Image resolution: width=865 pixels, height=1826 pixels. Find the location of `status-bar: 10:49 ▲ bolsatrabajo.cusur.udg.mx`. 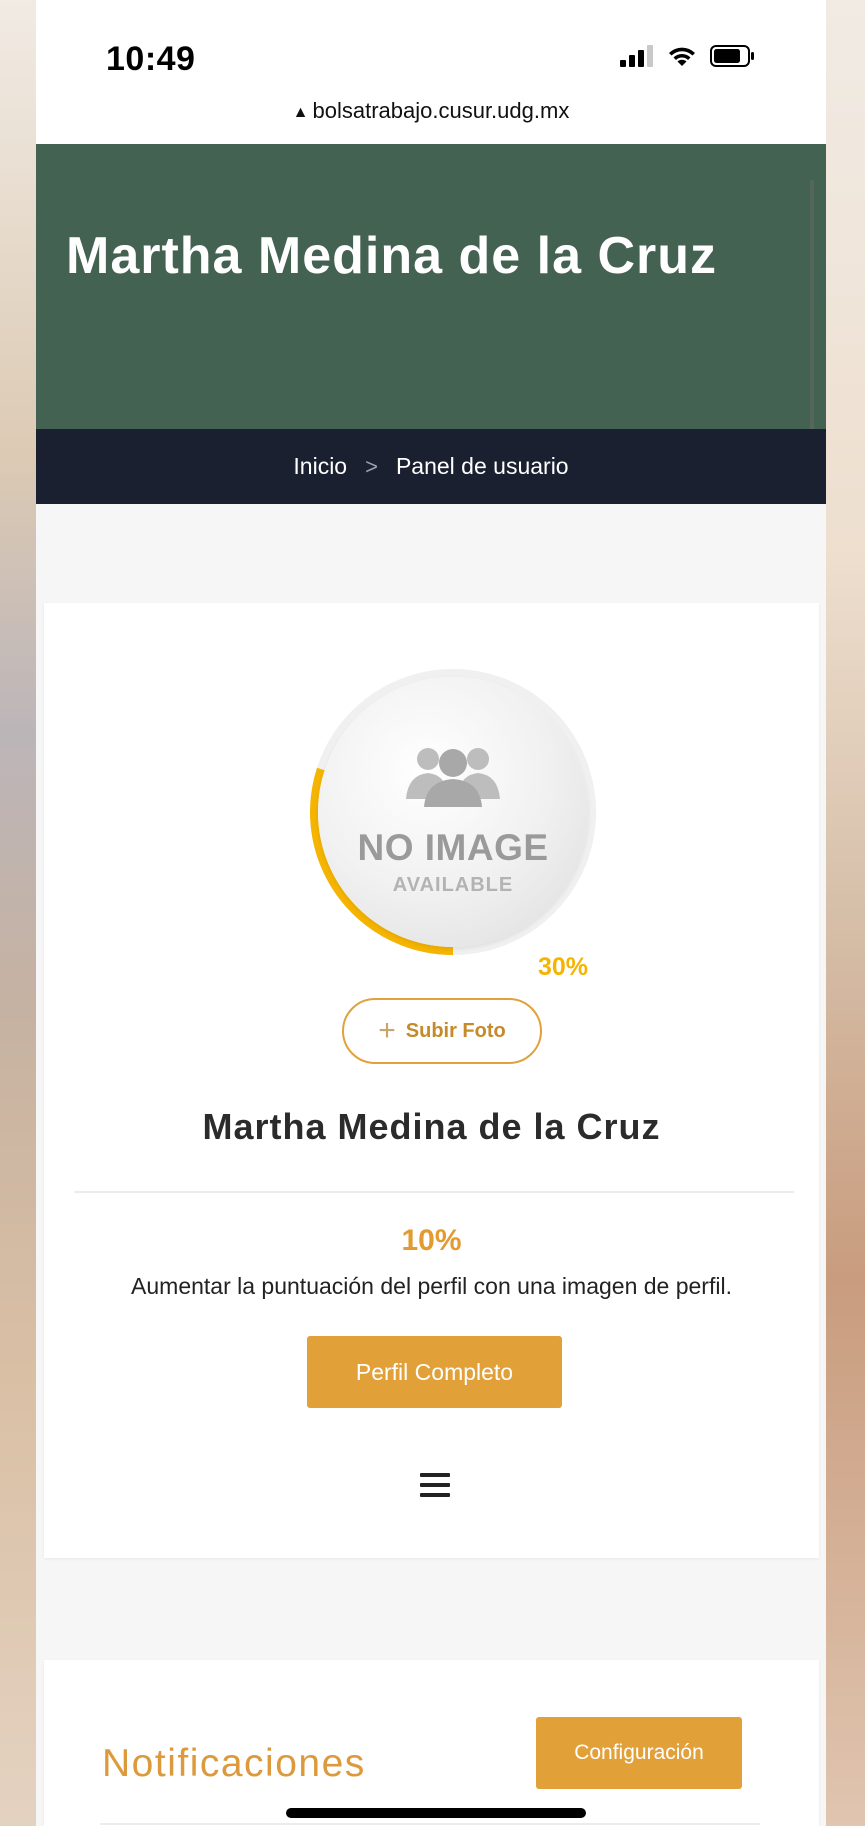

status-bar: 10:49 ▲ bolsatrabajo.cusur.udg.mx is located at coordinates (431, 61).